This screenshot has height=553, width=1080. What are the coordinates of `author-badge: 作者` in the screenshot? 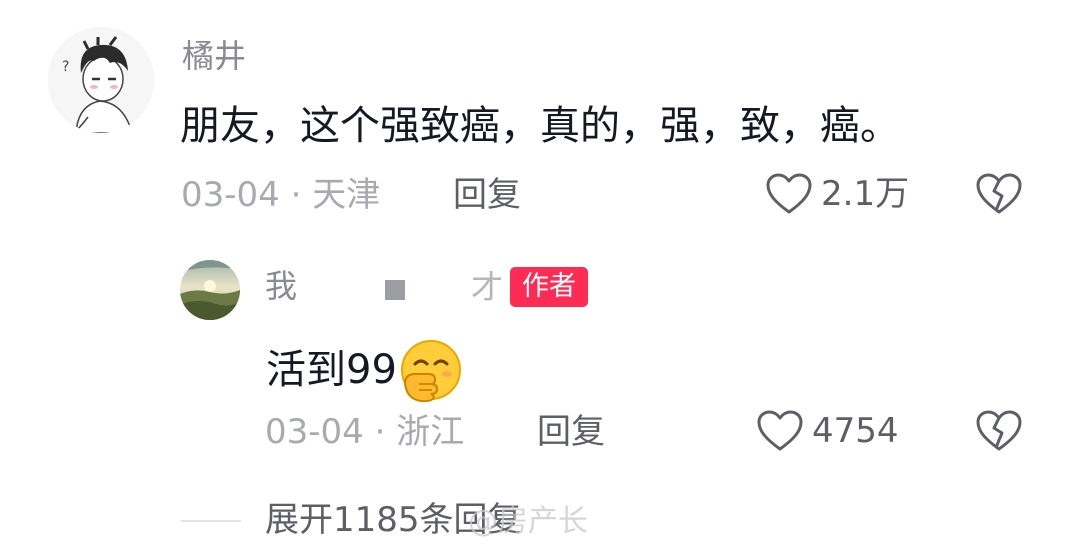 It's located at (549, 287).